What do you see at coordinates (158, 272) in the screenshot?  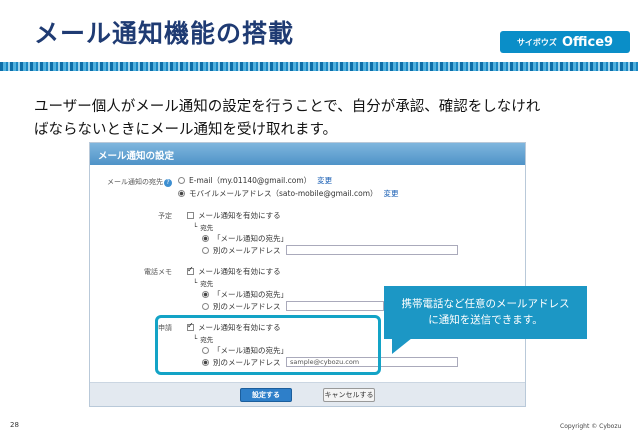 I see `section-label-phone-memo: 電話メモ` at bounding box center [158, 272].